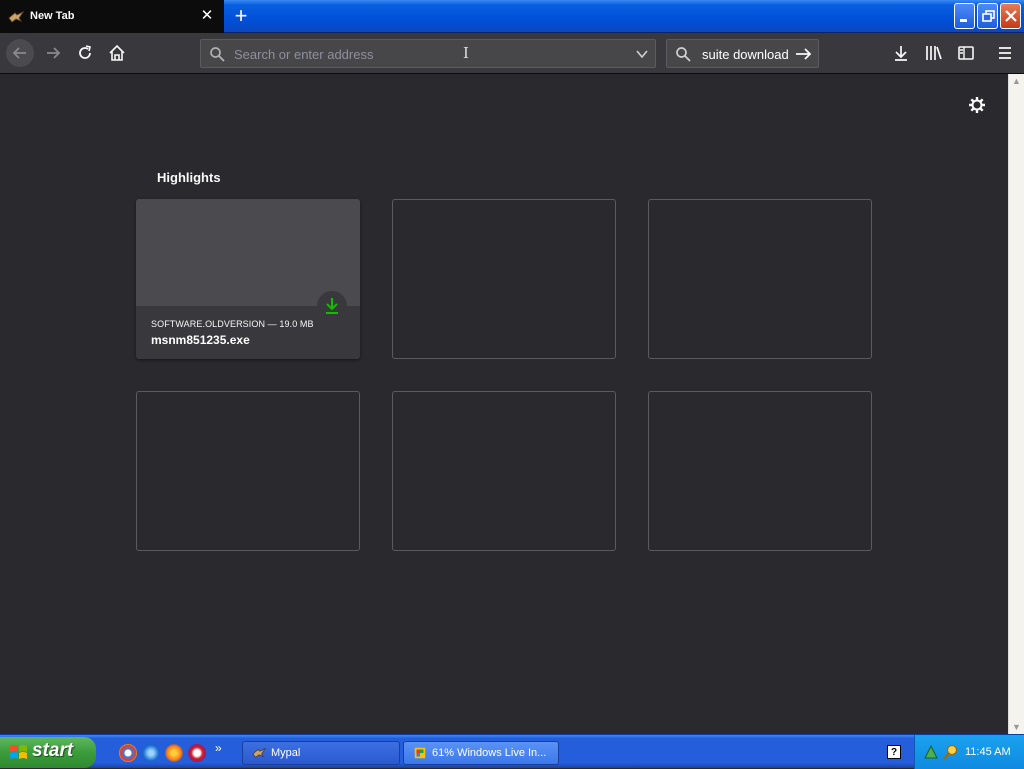 This screenshot has height=769, width=1024. Describe the element at coordinates (174, 753) in the screenshot. I see `firefox-icon` at that location.